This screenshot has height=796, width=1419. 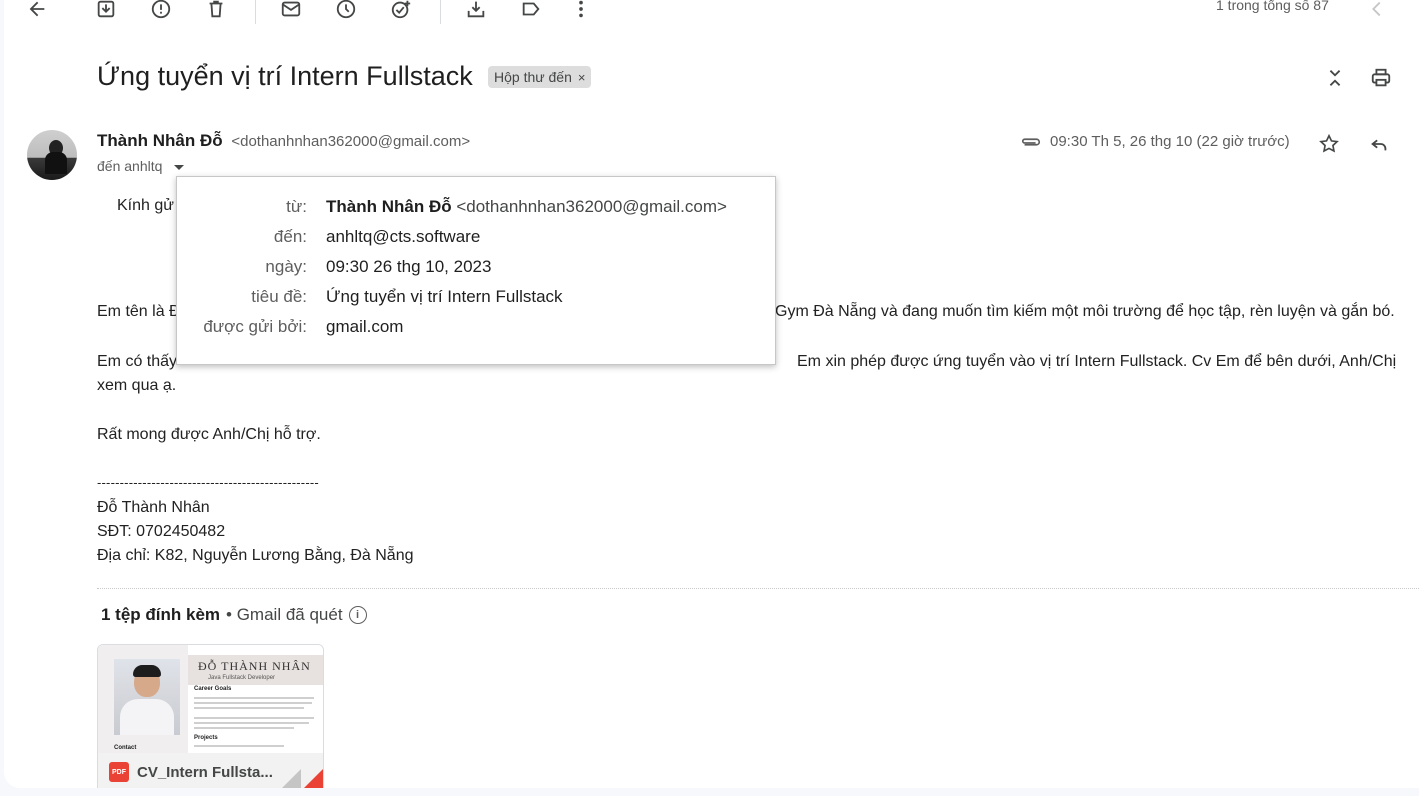 What do you see at coordinates (1329, 144) in the screenshot?
I see `star-icon` at bounding box center [1329, 144].